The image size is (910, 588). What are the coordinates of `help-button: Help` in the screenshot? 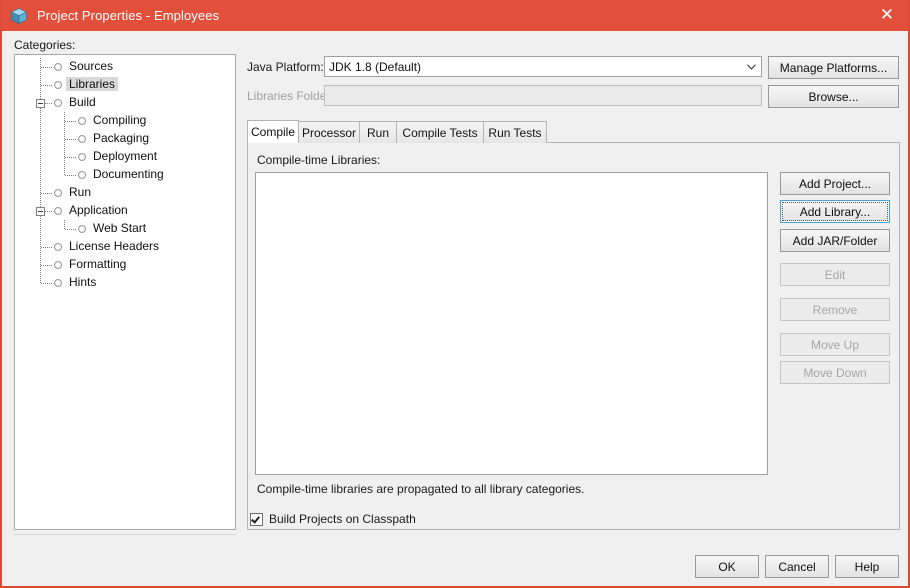 It's located at (867, 566).